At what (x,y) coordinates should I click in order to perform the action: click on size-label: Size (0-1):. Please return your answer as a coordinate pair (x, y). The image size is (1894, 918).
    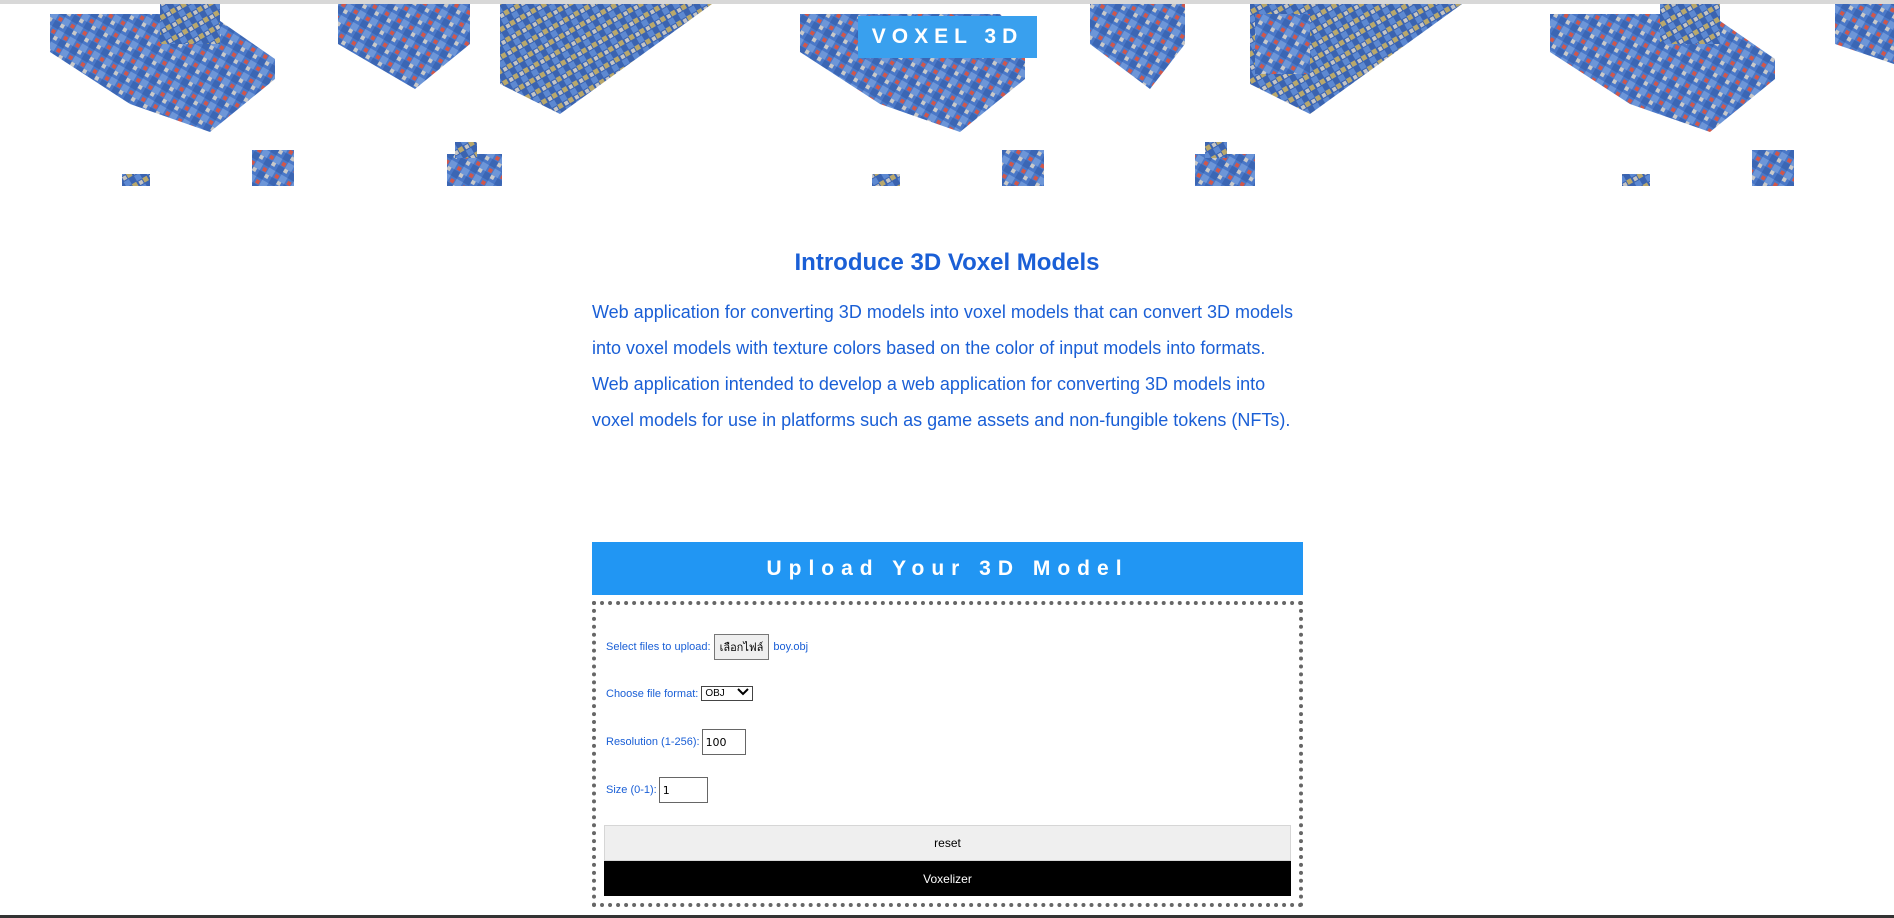
    Looking at the image, I should click on (631, 790).